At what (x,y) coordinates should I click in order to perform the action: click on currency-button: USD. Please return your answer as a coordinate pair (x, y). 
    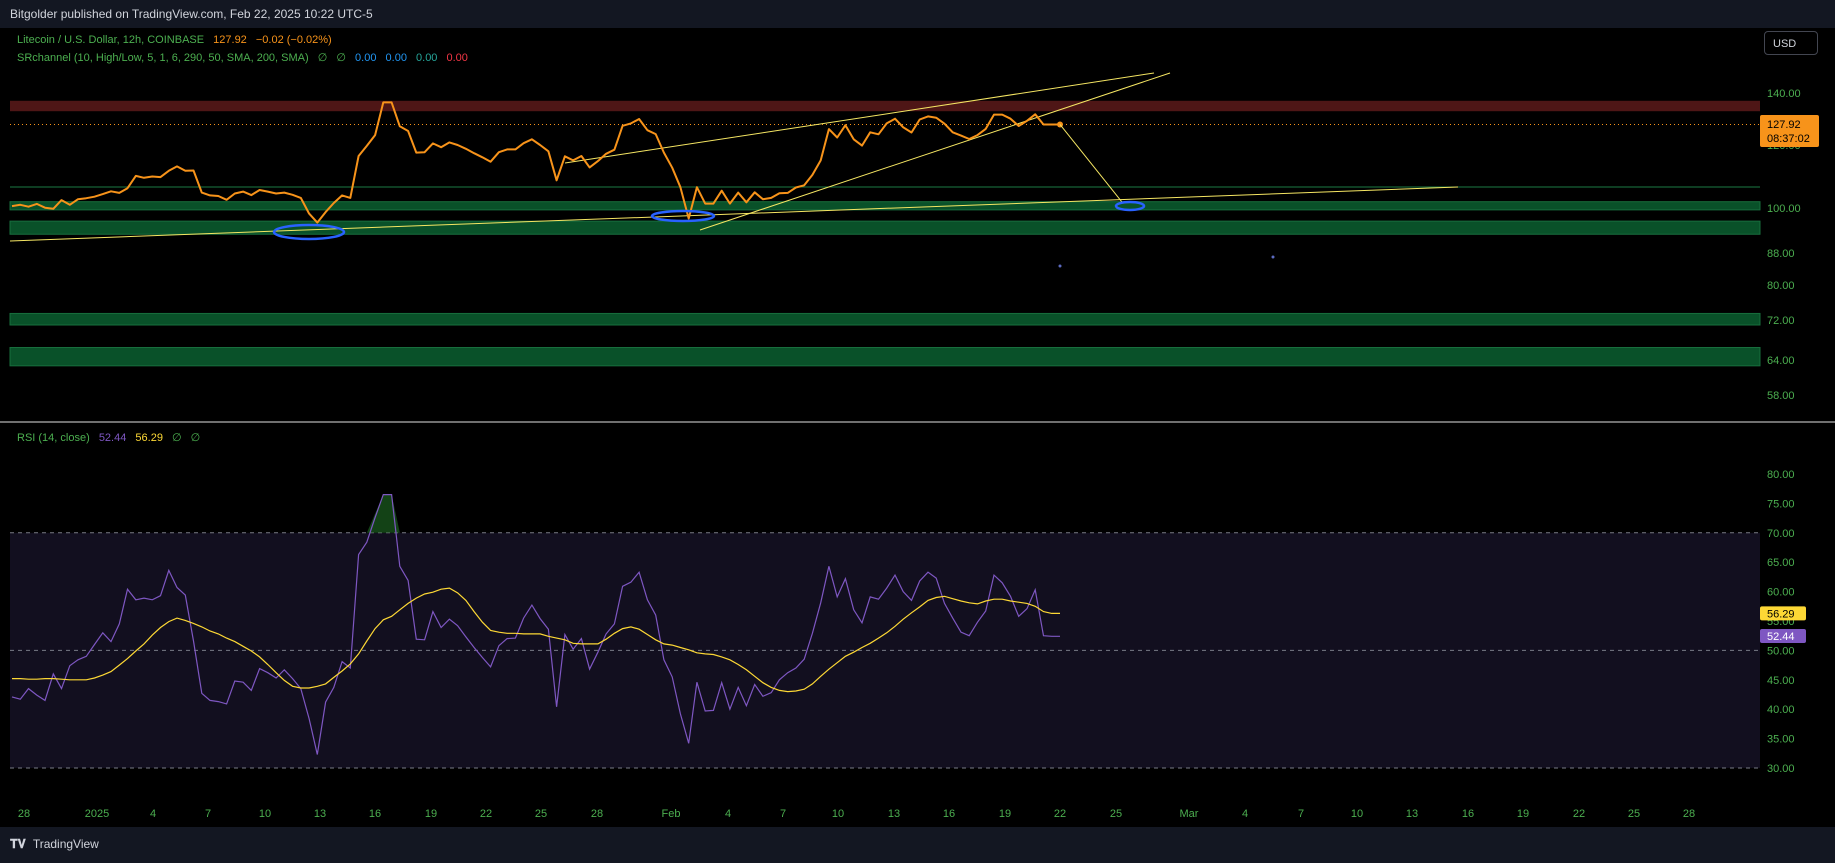
    Looking at the image, I should click on (1791, 43).